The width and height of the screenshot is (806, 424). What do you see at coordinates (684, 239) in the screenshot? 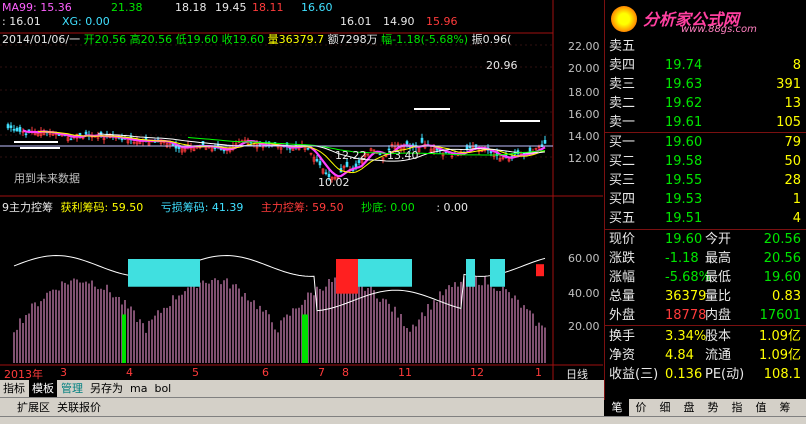
I see `stat-value: 19.60` at bounding box center [684, 239].